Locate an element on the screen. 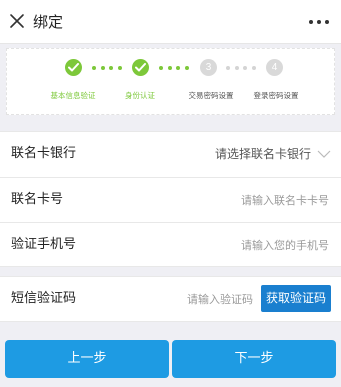  step-2-label: 身份认证 is located at coordinates (140, 95).